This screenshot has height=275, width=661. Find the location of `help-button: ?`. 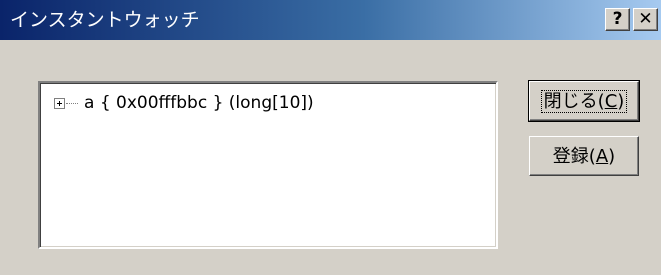

help-button: ? is located at coordinates (617, 19).